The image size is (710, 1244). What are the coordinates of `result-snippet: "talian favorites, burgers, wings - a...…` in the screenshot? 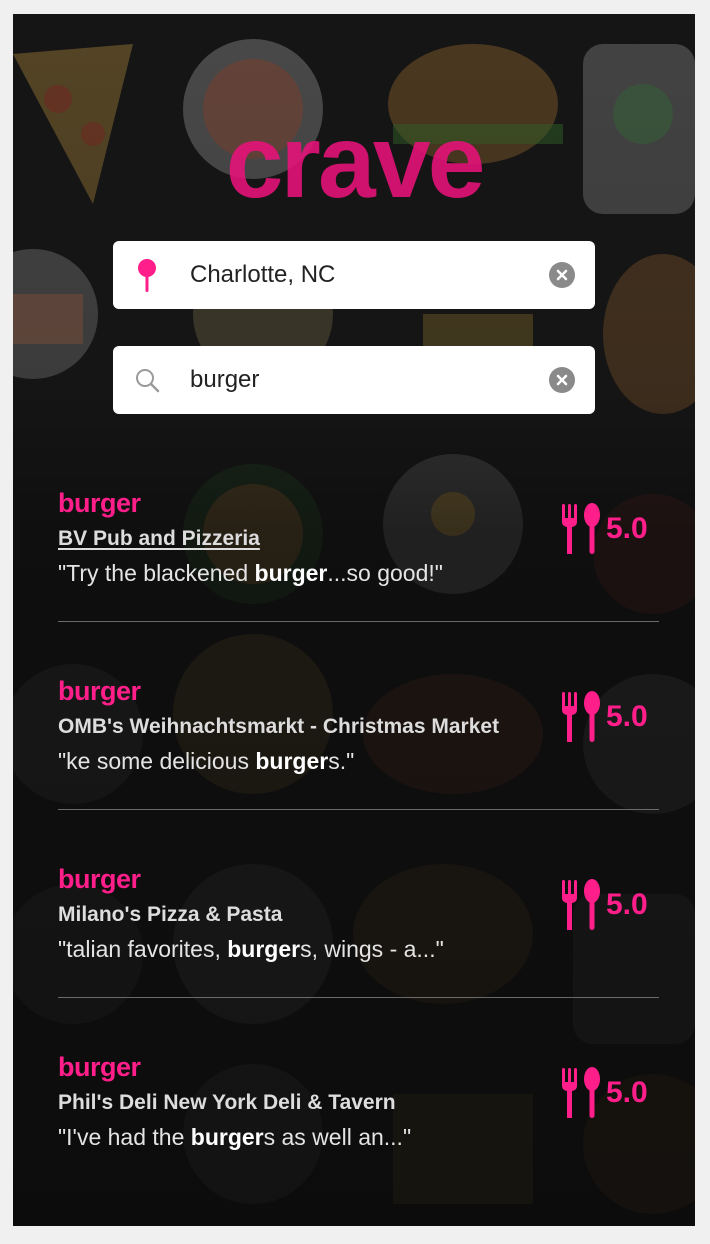 It's located at (251, 949).